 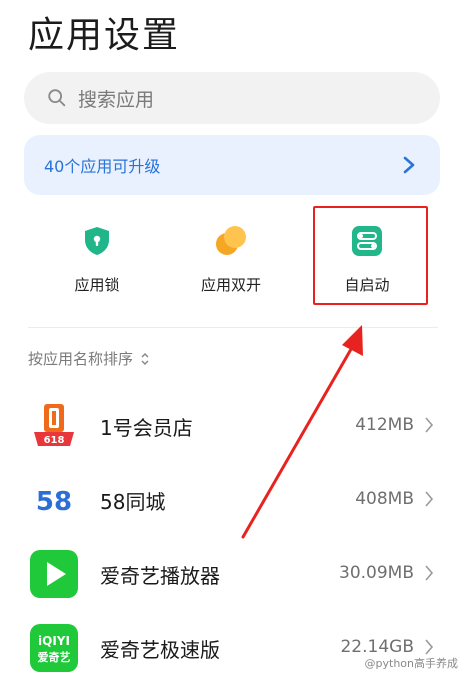 What do you see at coordinates (54, 641) in the screenshot?
I see `app4-logo-line1: iQIYI` at bounding box center [54, 641].